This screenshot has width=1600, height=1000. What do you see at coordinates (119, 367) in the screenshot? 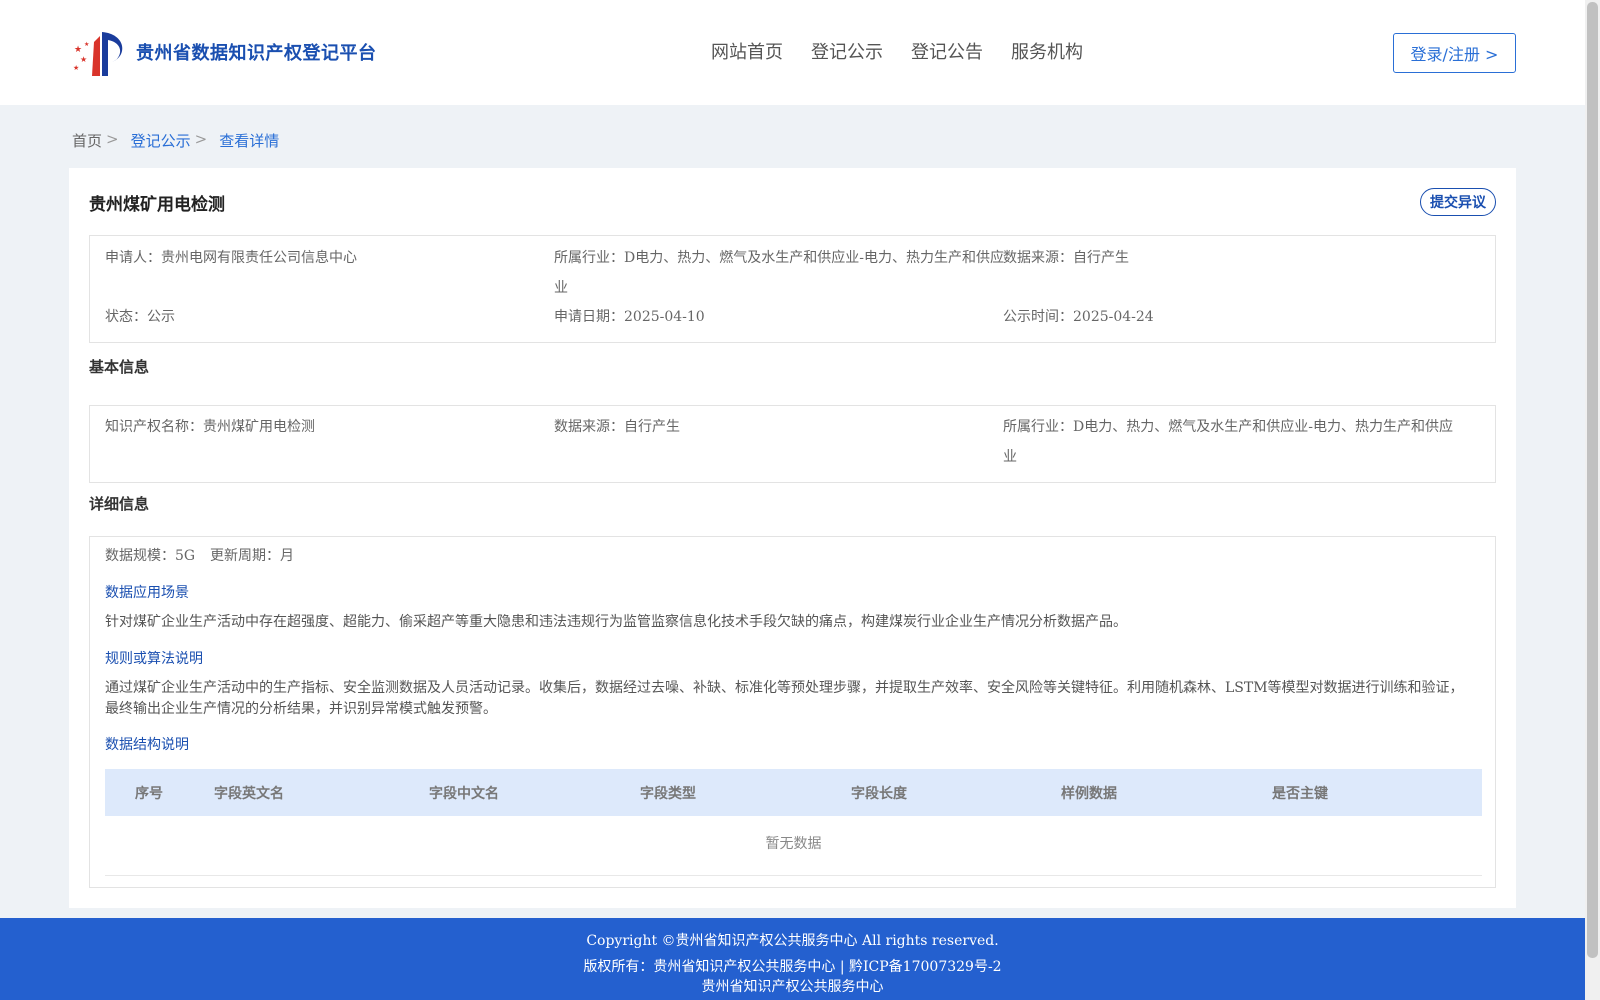
I see `basic-info-heading: 基本信息` at bounding box center [119, 367].